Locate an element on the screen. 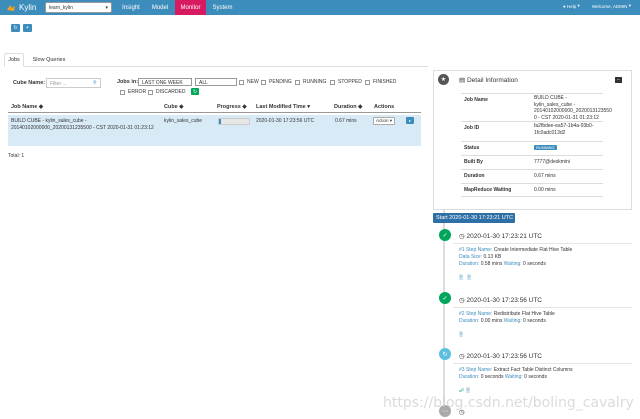 The width and height of the screenshot is (640, 419). search-icon: ⚲ is located at coordinates (96, 83).